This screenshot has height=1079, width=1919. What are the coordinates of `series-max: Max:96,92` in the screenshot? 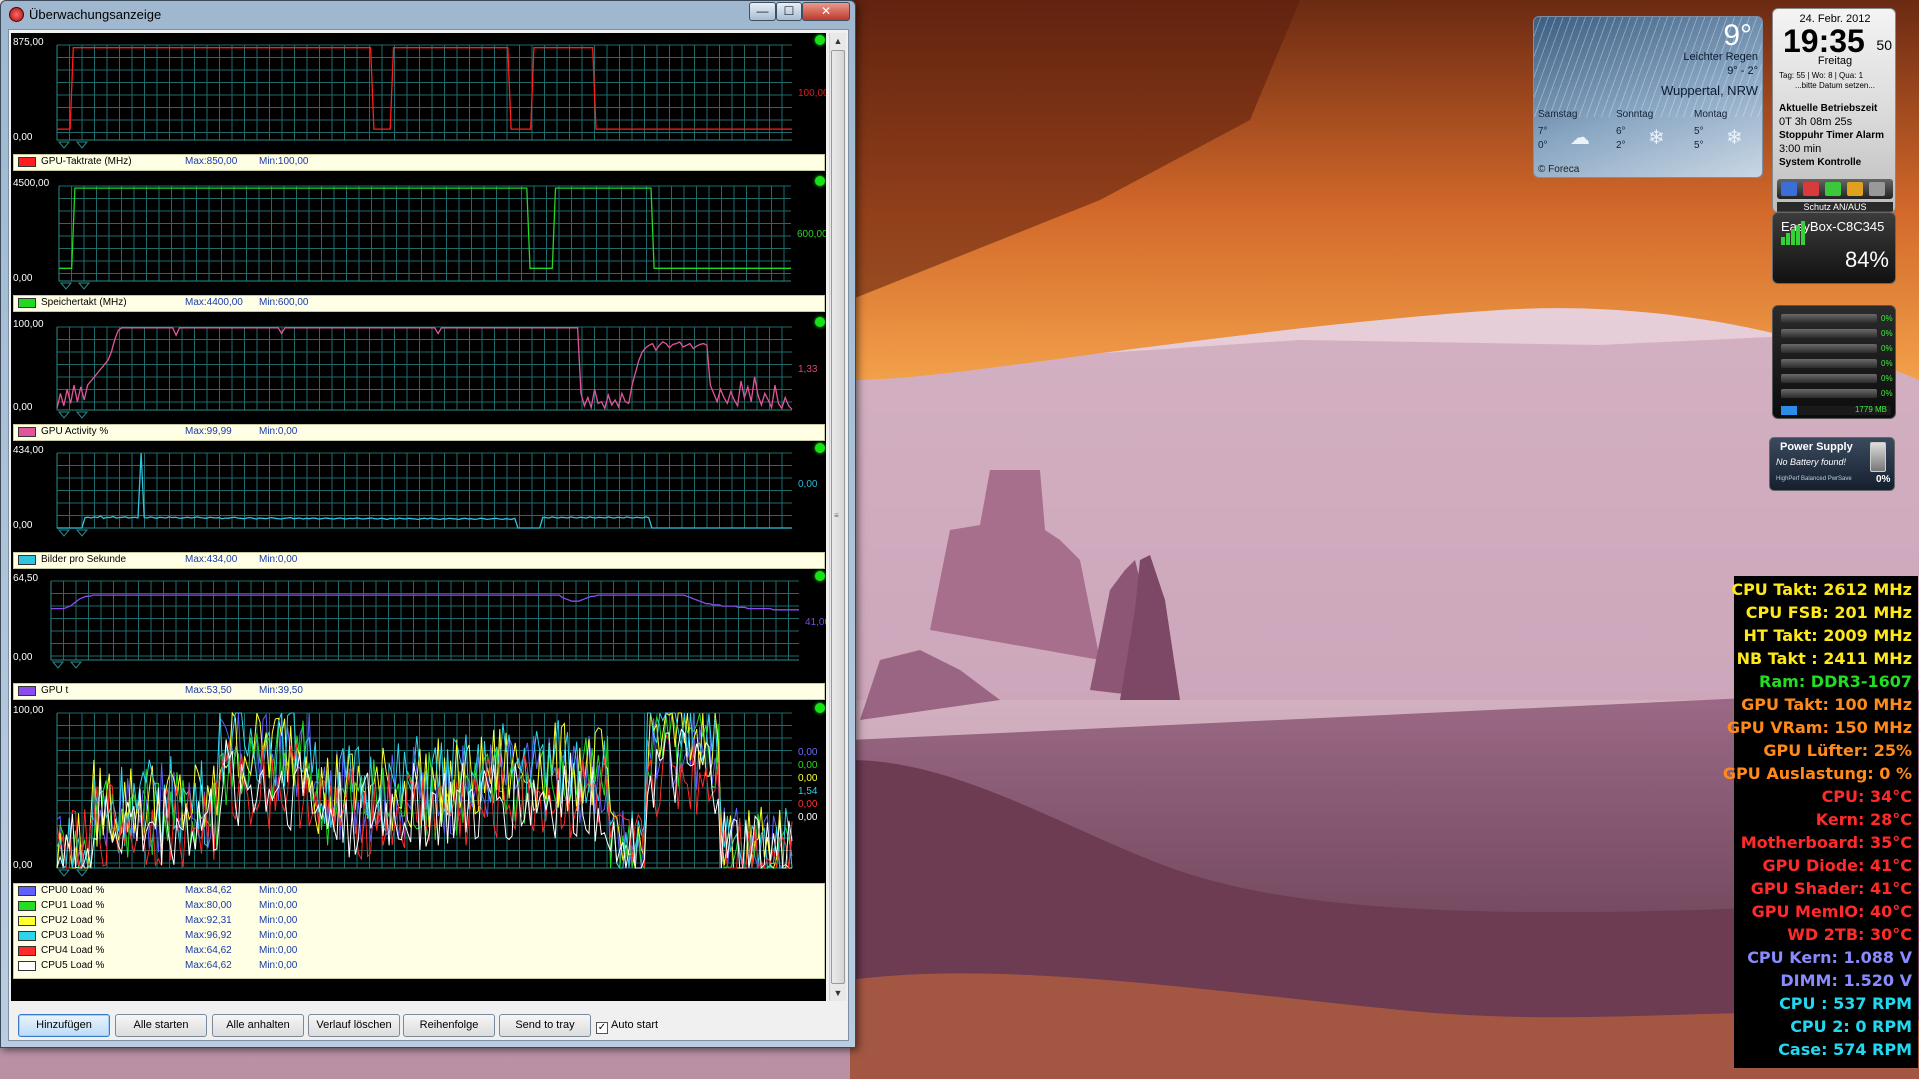 It's located at (208, 935).